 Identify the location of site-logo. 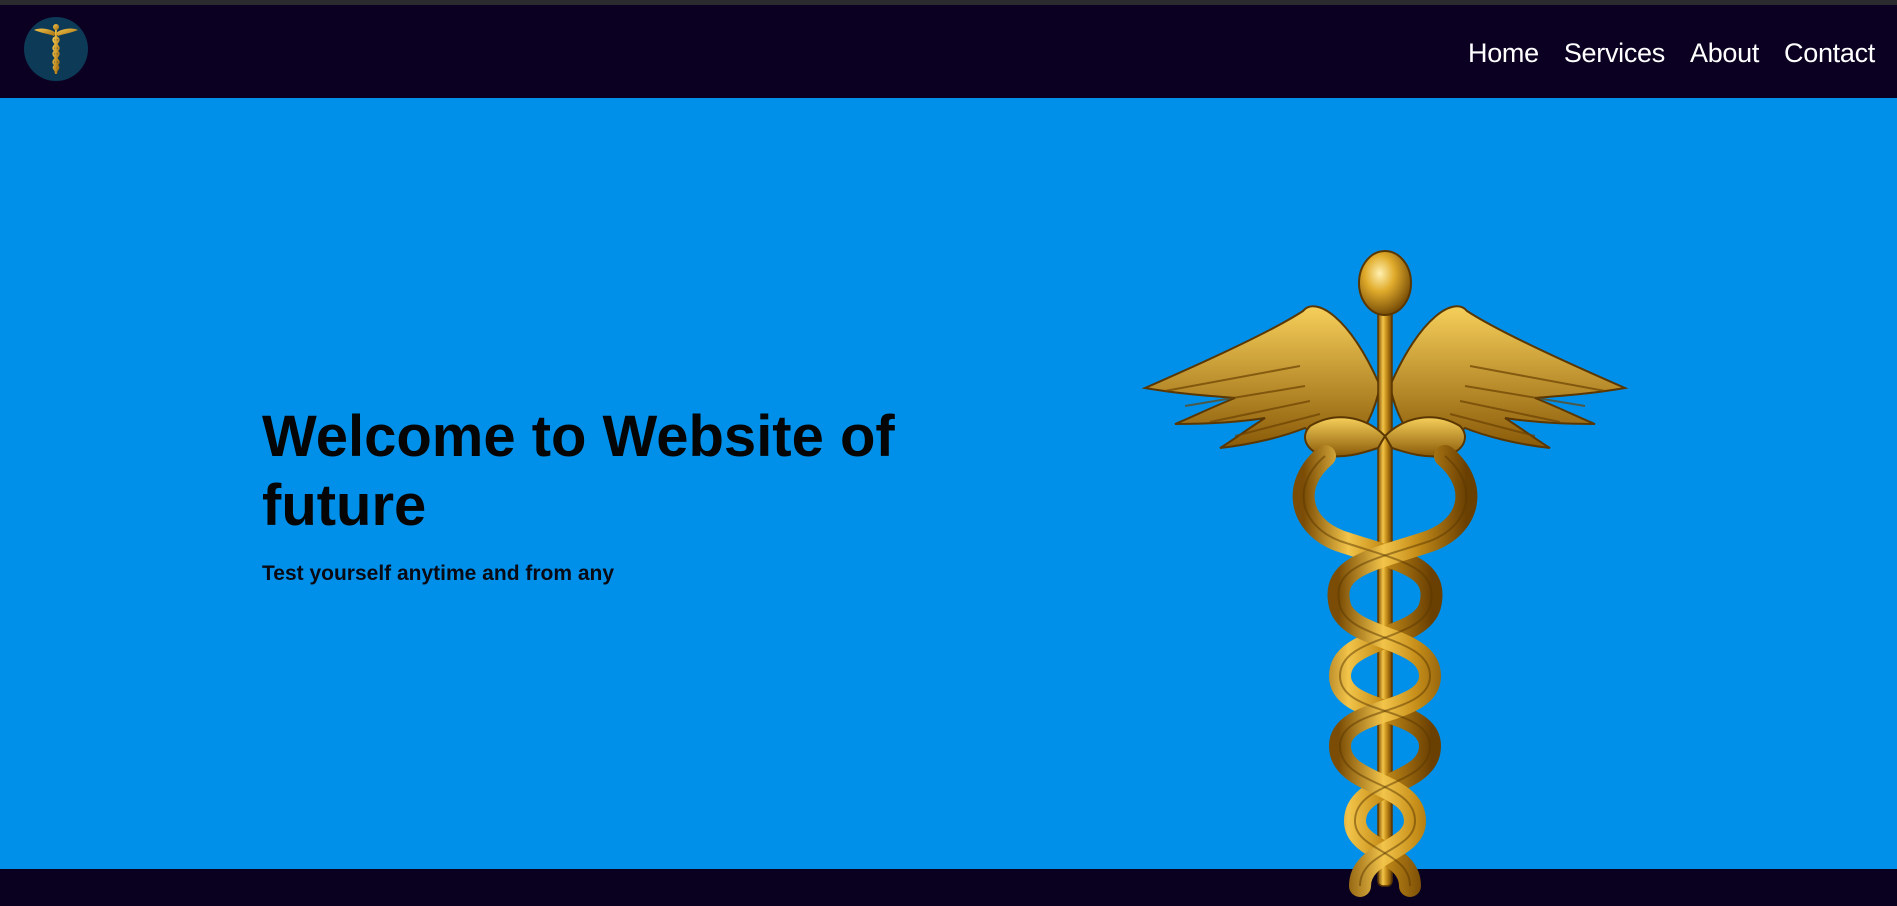
(56, 49).